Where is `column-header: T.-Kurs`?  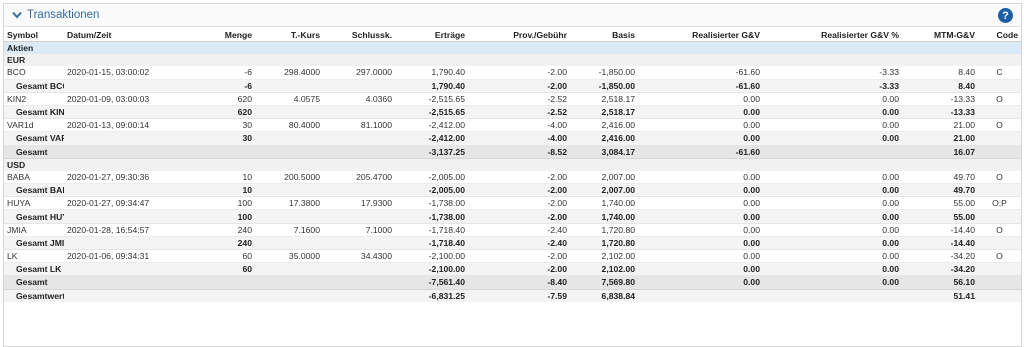 column-header: T.-Kurs is located at coordinates (289, 35).